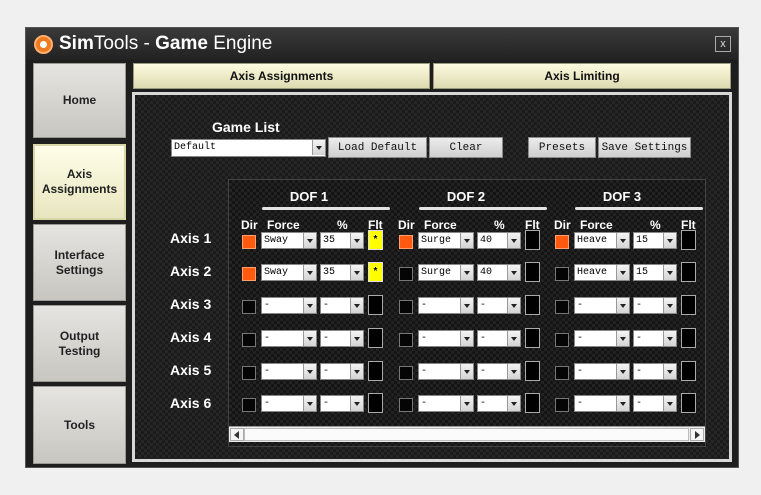 The height and width of the screenshot is (495, 761). Describe the element at coordinates (342, 371) in the screenshot. I see `axis-5-dof-1-percent-select: -` at that location.